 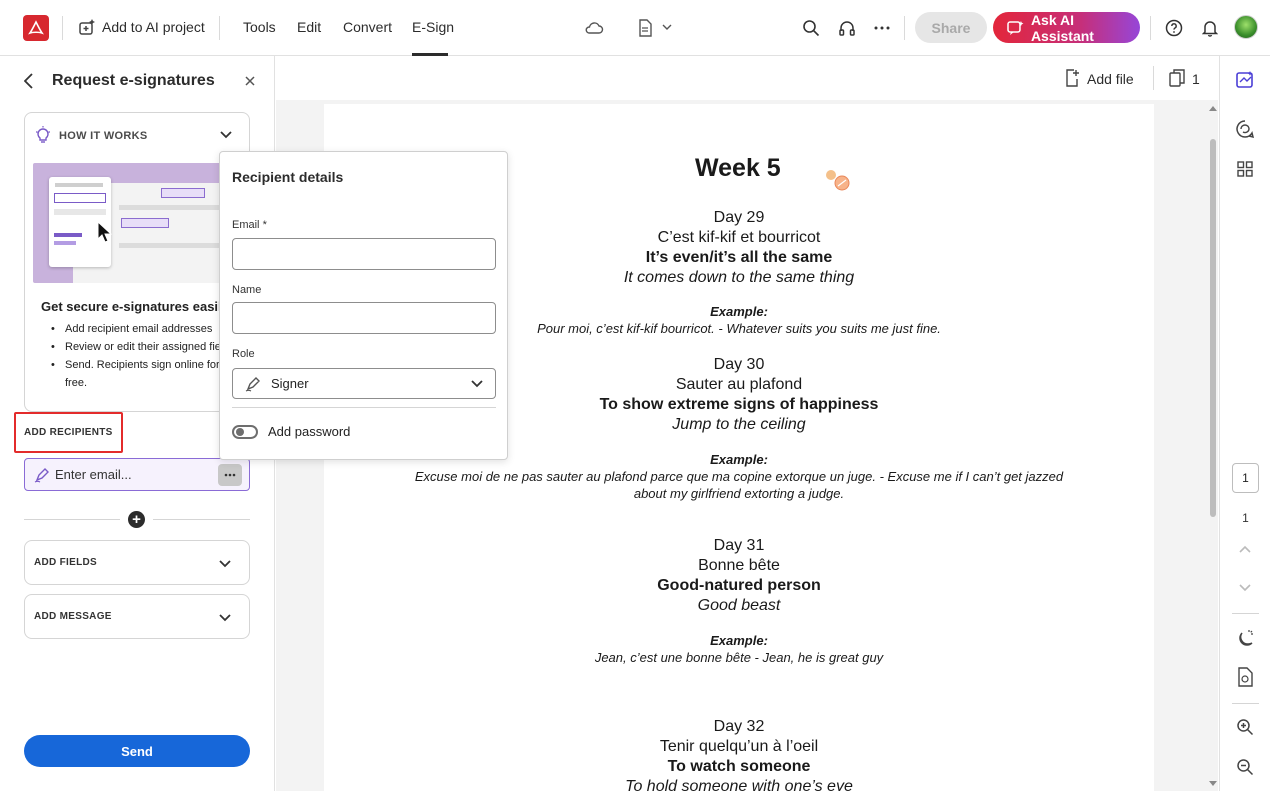 What do you see at coordinates (1246, 27) in the screenshot?
I see `avatar` at bounding box center [1246, 27].